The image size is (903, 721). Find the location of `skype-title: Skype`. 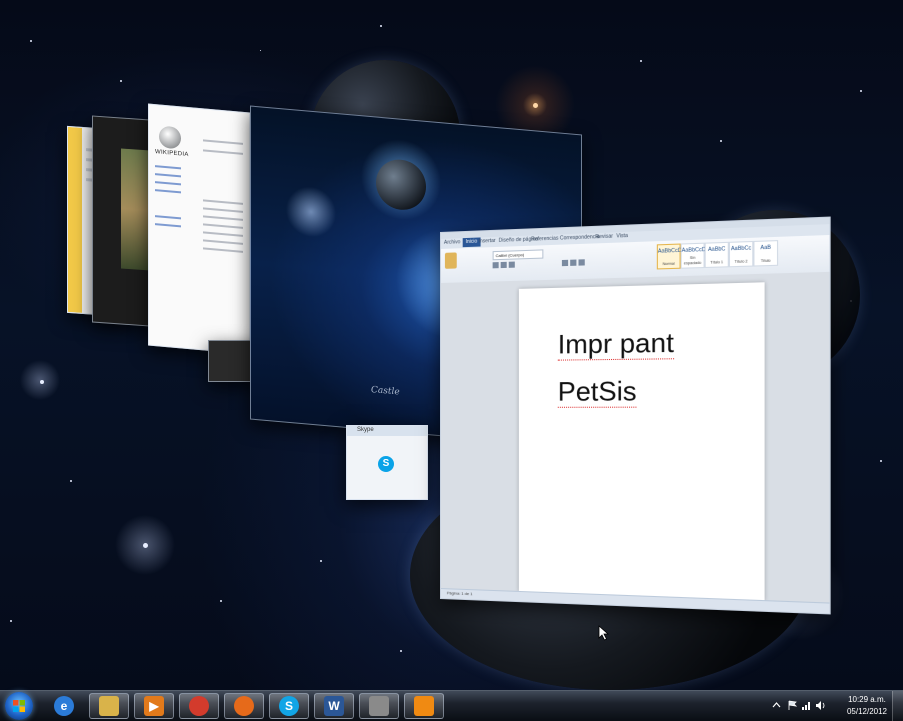

skype-title: Skype is located at coordinates (365, 430).